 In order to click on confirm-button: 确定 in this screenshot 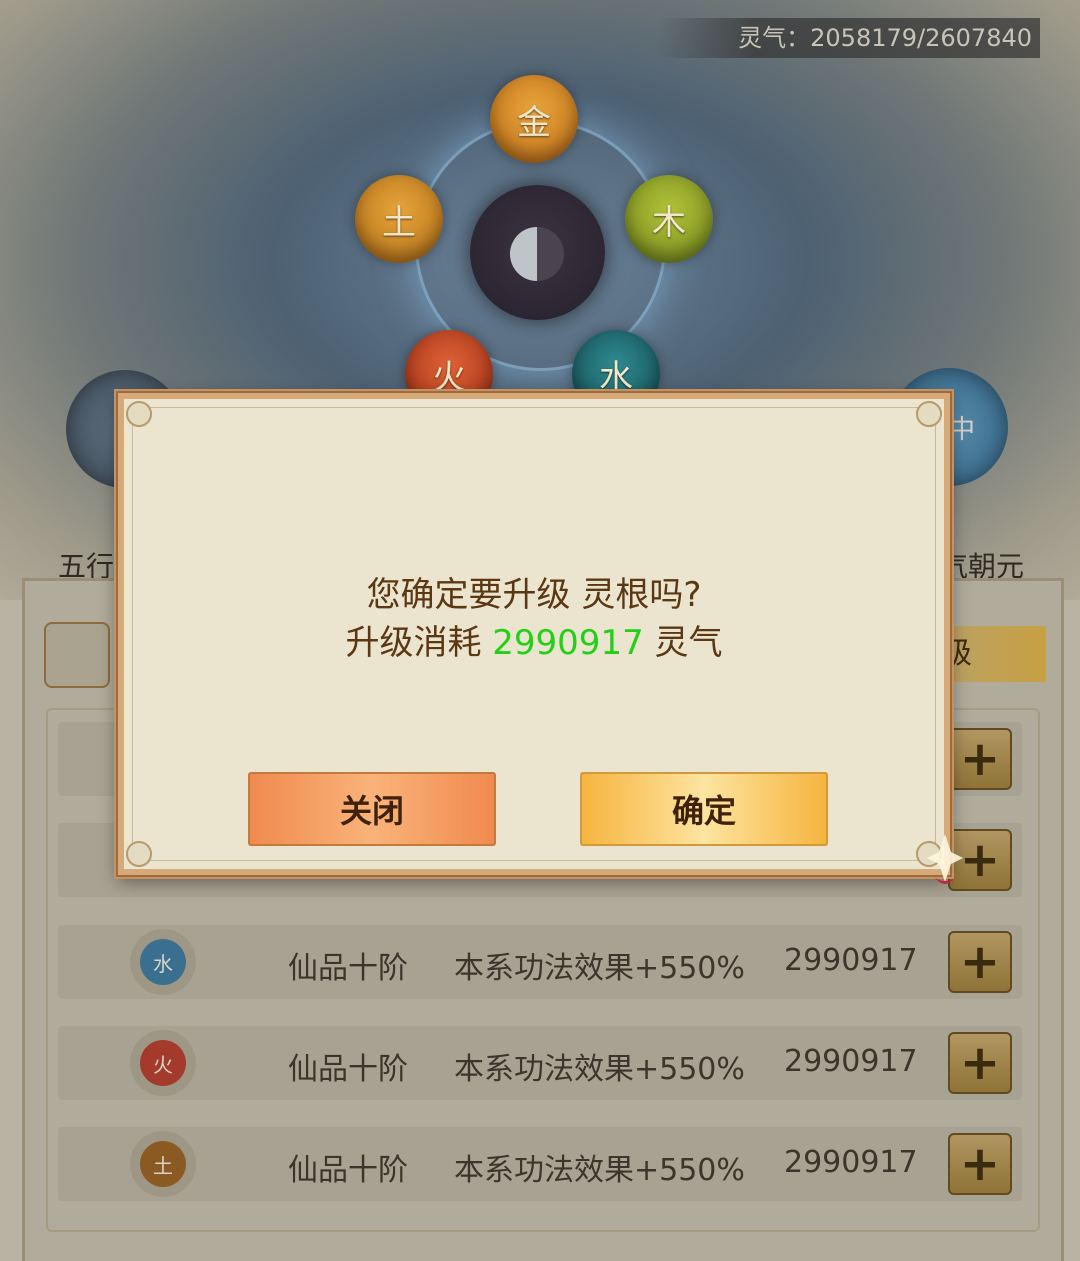, I will do `click(704, 809)`.